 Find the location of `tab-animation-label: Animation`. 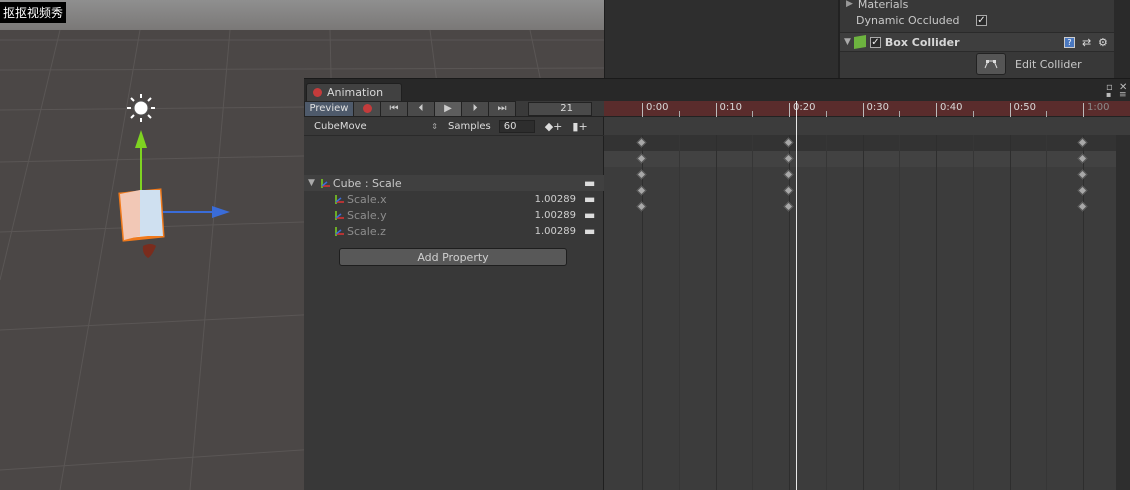

tab-animation-label: Animation is located at coordinates (355, 92).